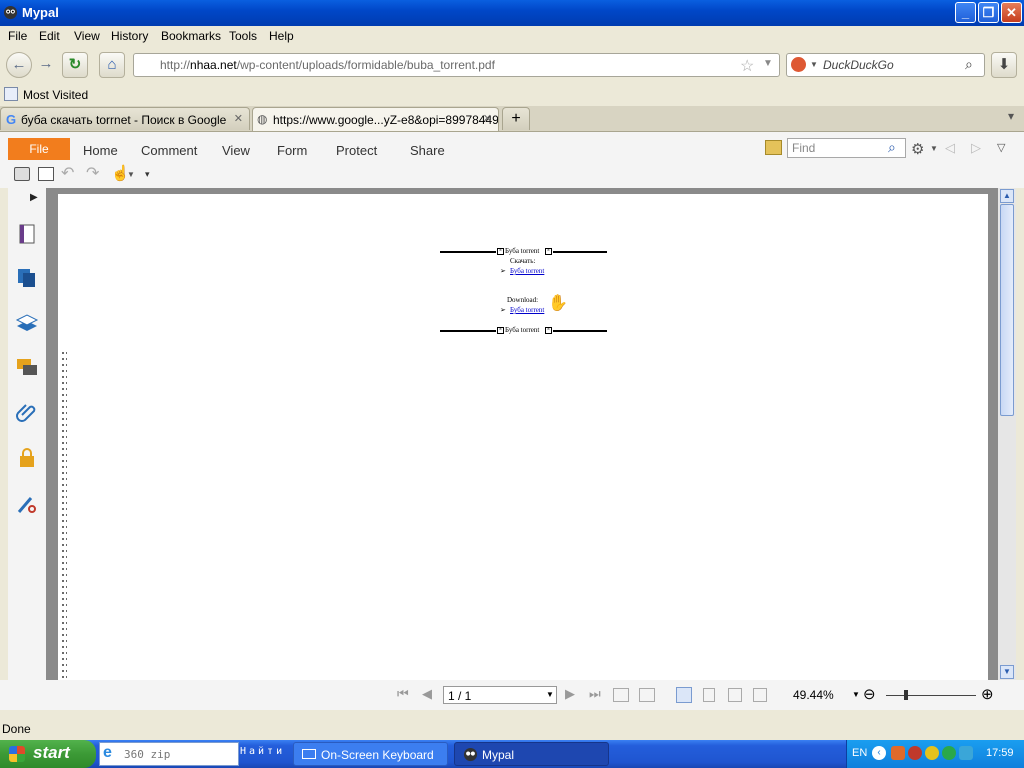  Describe the element at coordinates (370, 754) in the screenshot. I see `task-onscreen-keyboard: On-Screen Keyboard` at that location.